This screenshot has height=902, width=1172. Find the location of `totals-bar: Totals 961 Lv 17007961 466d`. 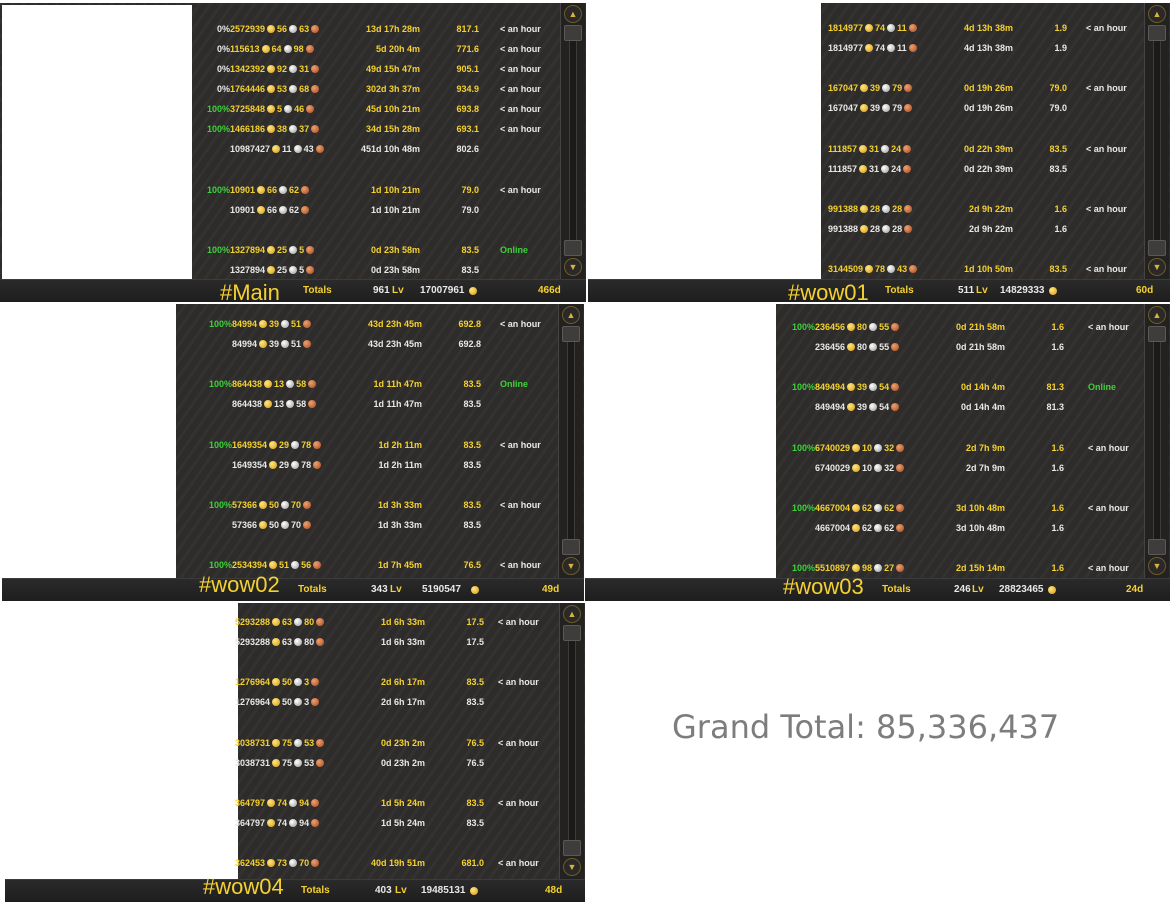

totals-bar: Totals 961 Lv 17007961 466d is located at coordinates (293, 290).